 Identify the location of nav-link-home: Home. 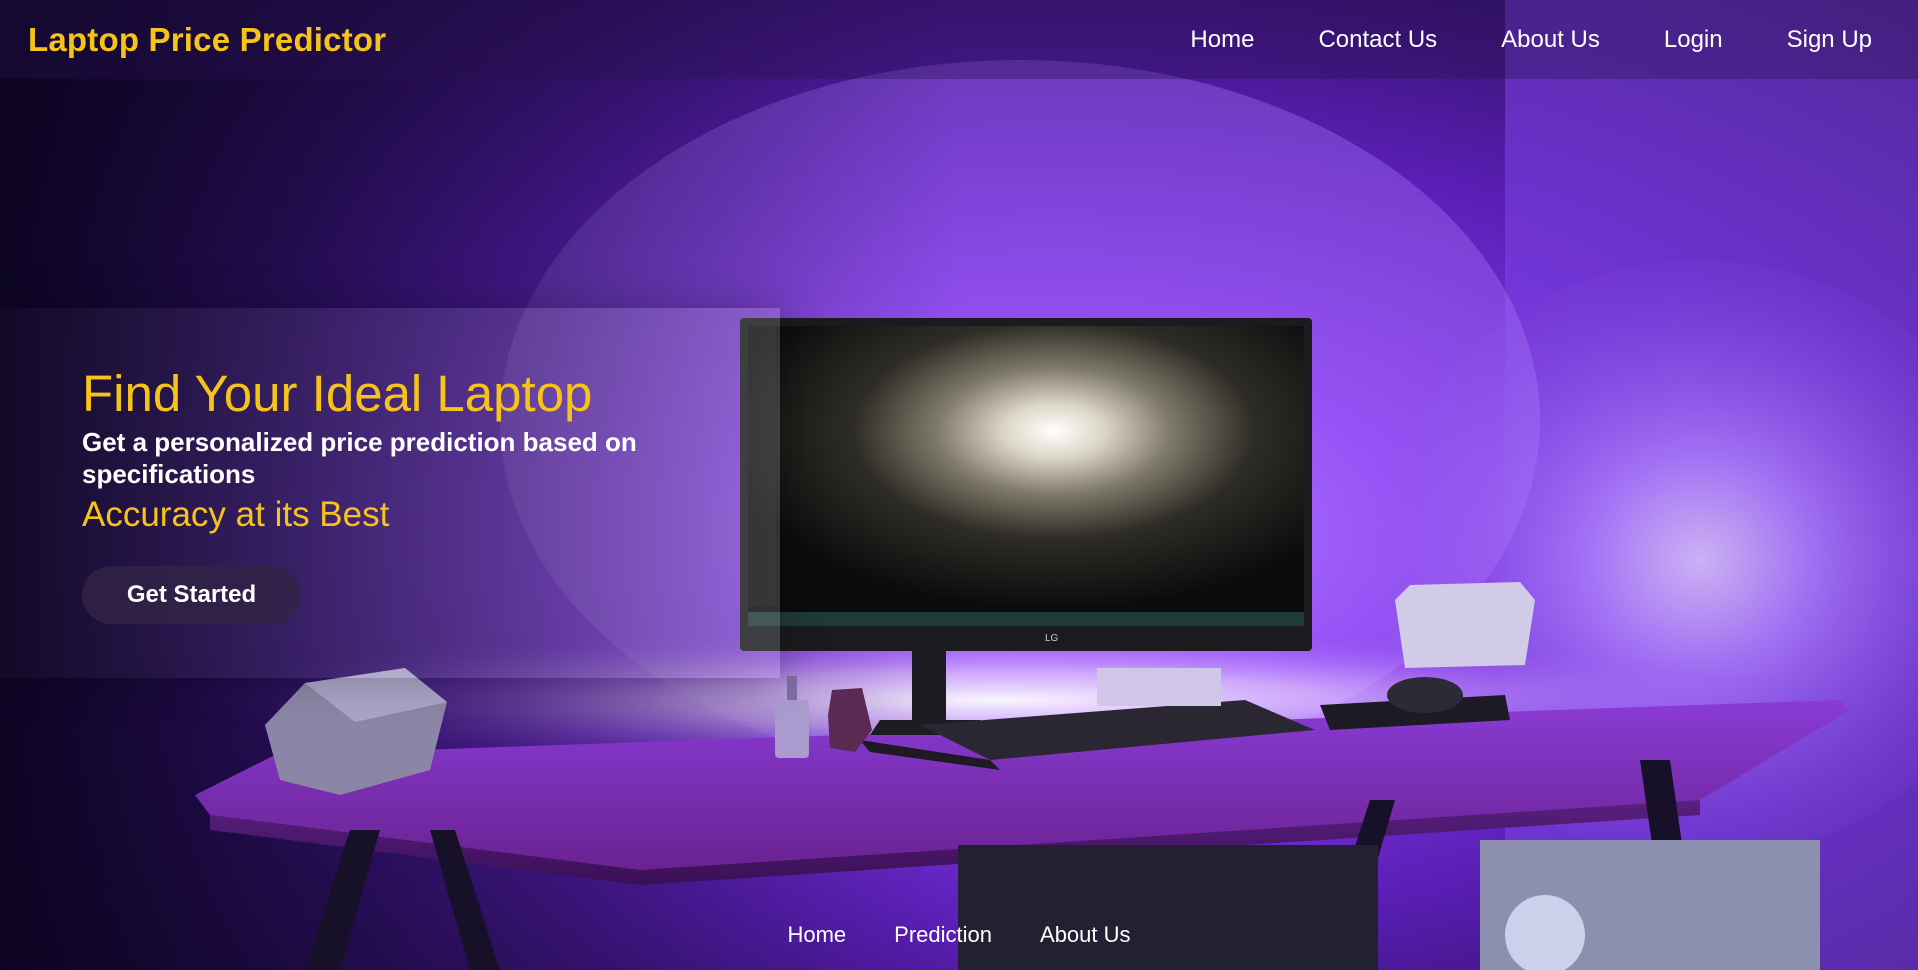
(1222, 40).